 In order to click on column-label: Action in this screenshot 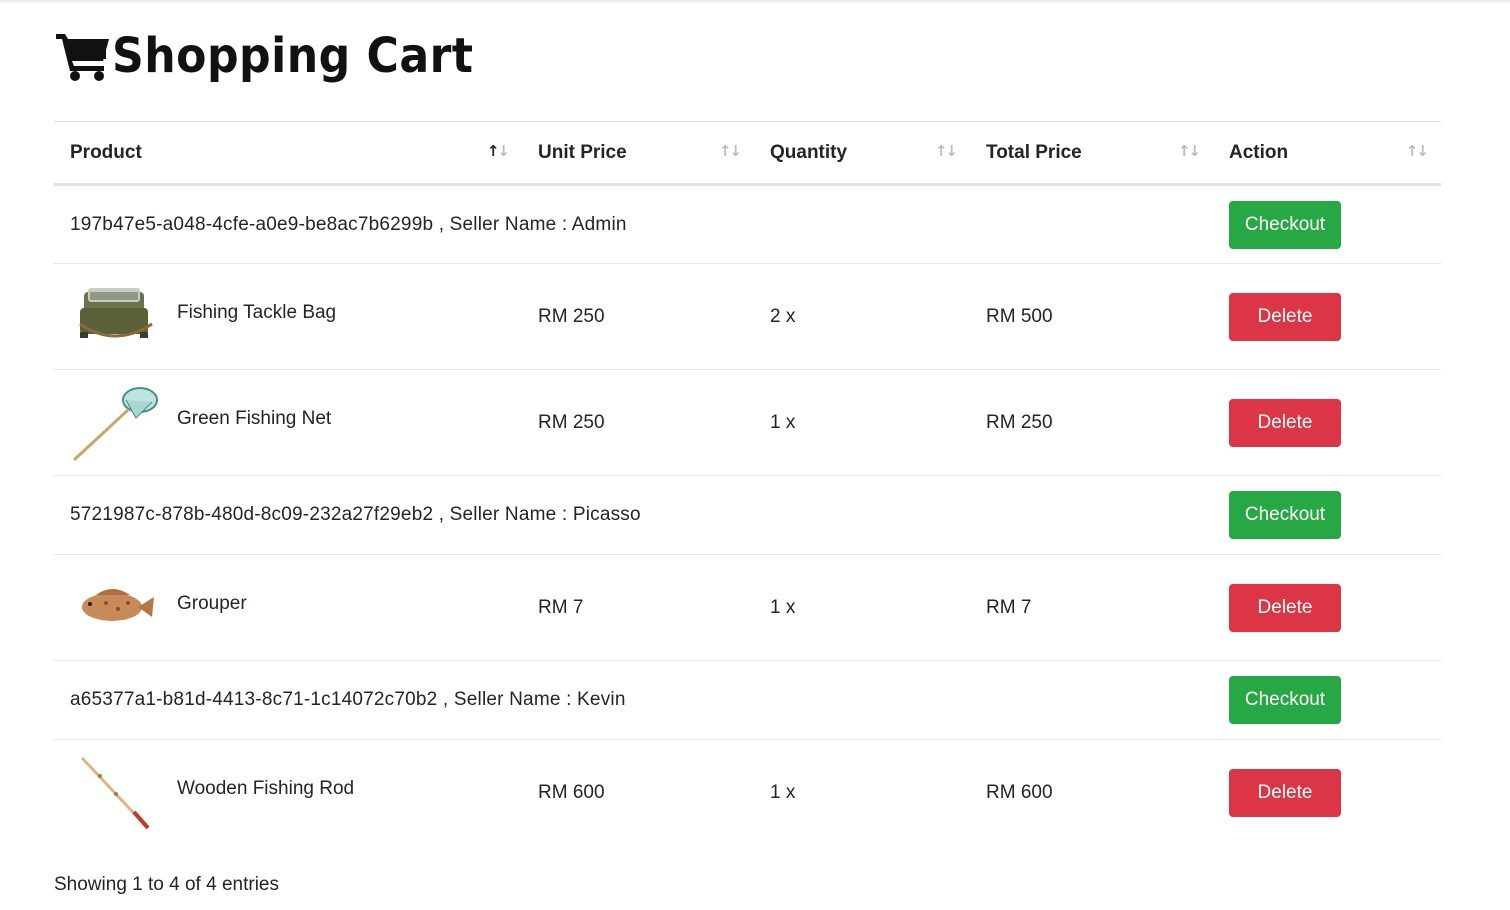, I will do `click(1259, 152)`.